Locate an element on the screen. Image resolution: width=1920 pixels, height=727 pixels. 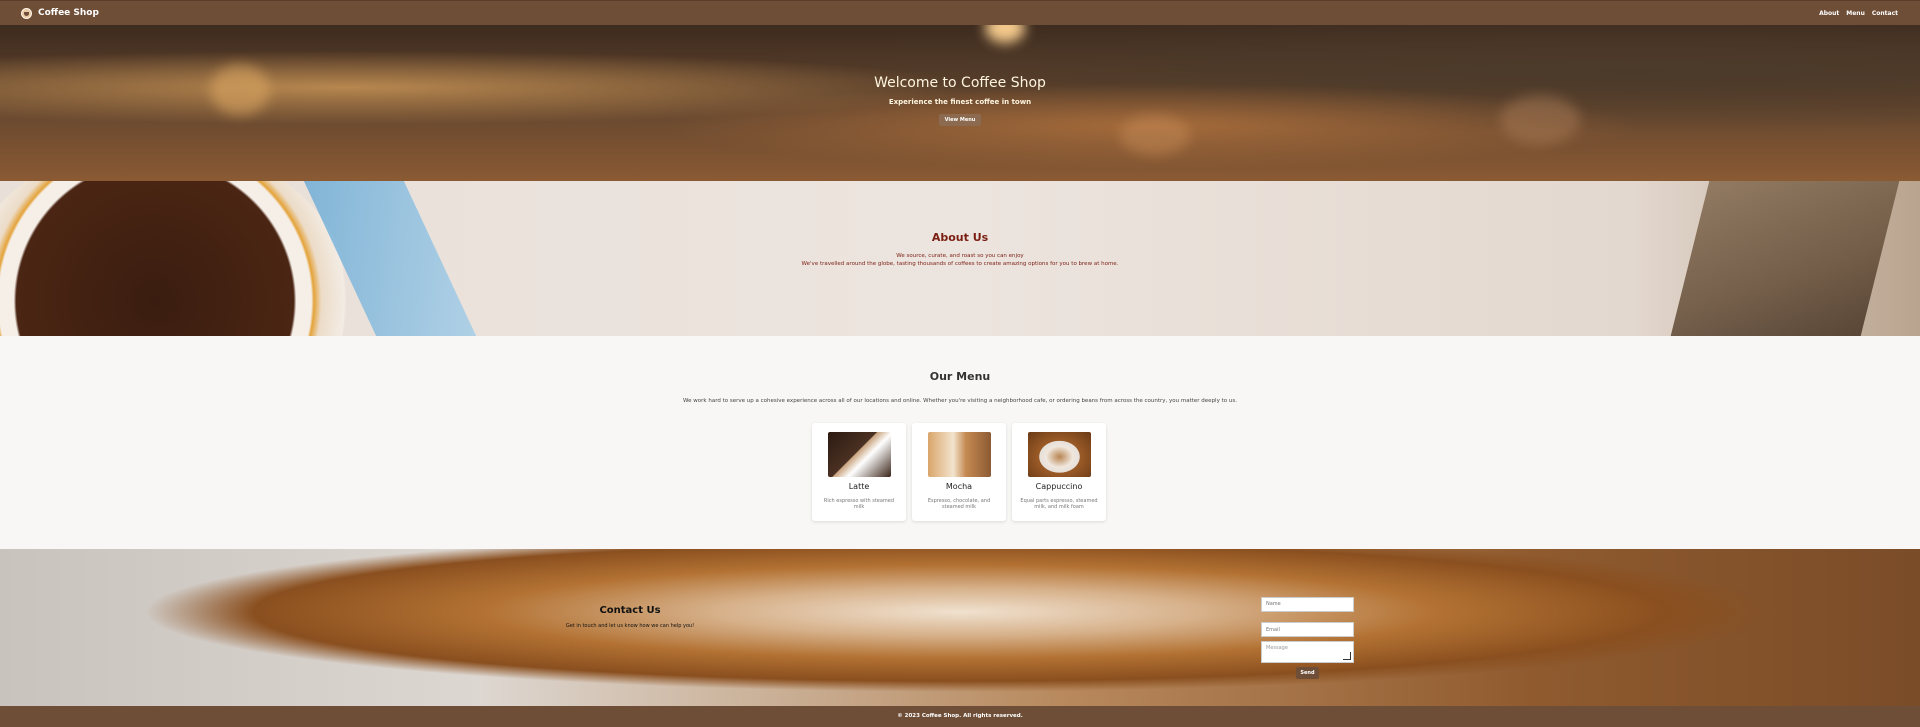
navbar: Coffee Shop About Menu Contact is located at coordinates (960, 12).